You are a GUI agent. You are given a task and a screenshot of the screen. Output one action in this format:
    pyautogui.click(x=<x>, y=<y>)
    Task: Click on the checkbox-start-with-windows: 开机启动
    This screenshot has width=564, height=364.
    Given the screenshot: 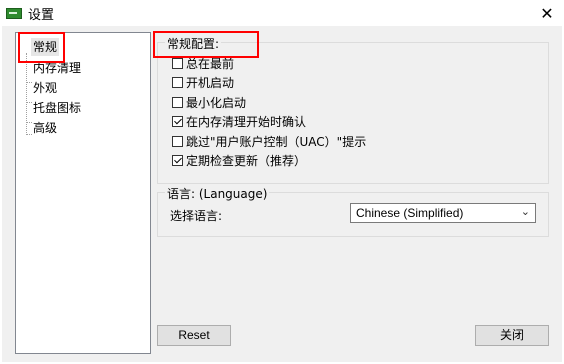 What is the action you would take?
    pyautogui.click(x=203, y=82)
    